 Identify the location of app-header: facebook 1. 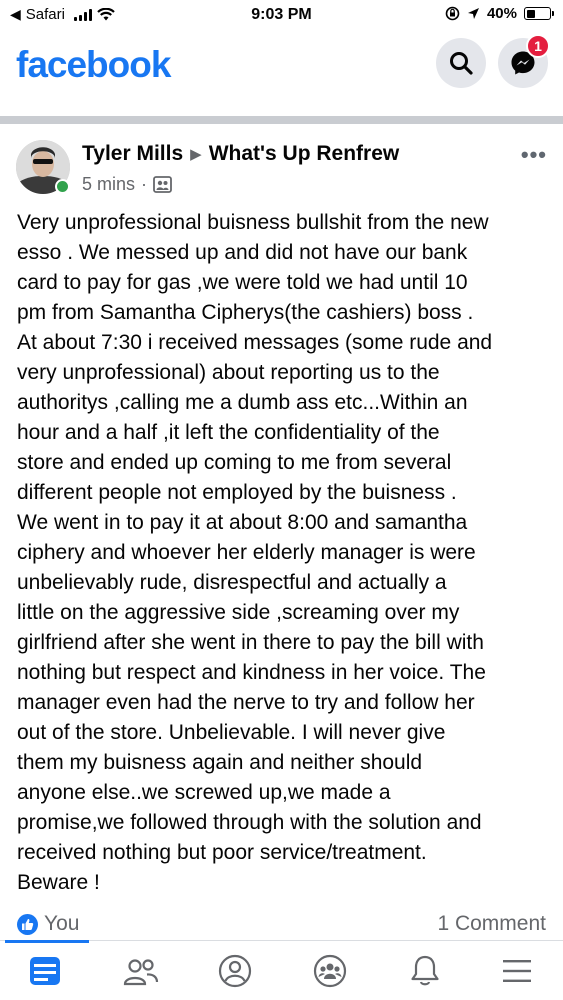
(281, 71).